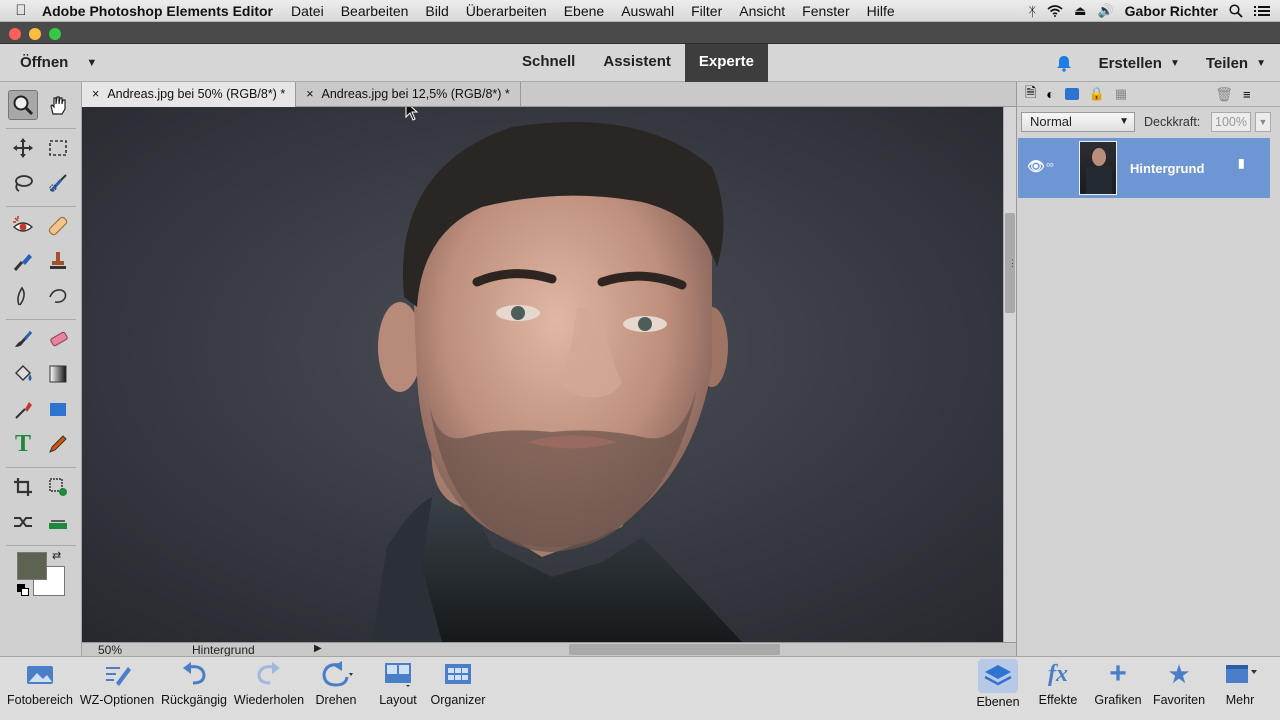  I want to click on brush-tool-icon, so click(23, 339).